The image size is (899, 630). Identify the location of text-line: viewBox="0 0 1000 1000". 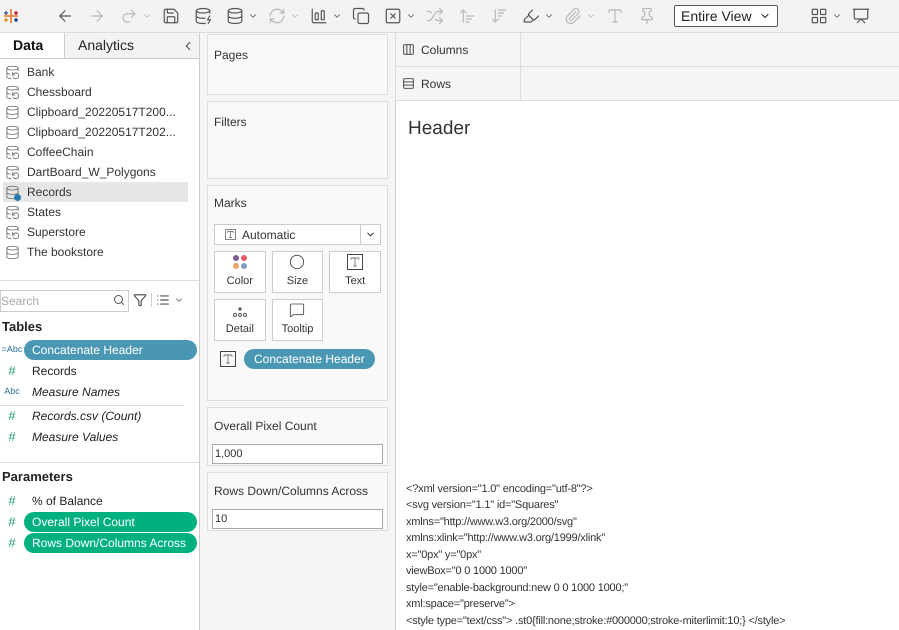
(467, 571).